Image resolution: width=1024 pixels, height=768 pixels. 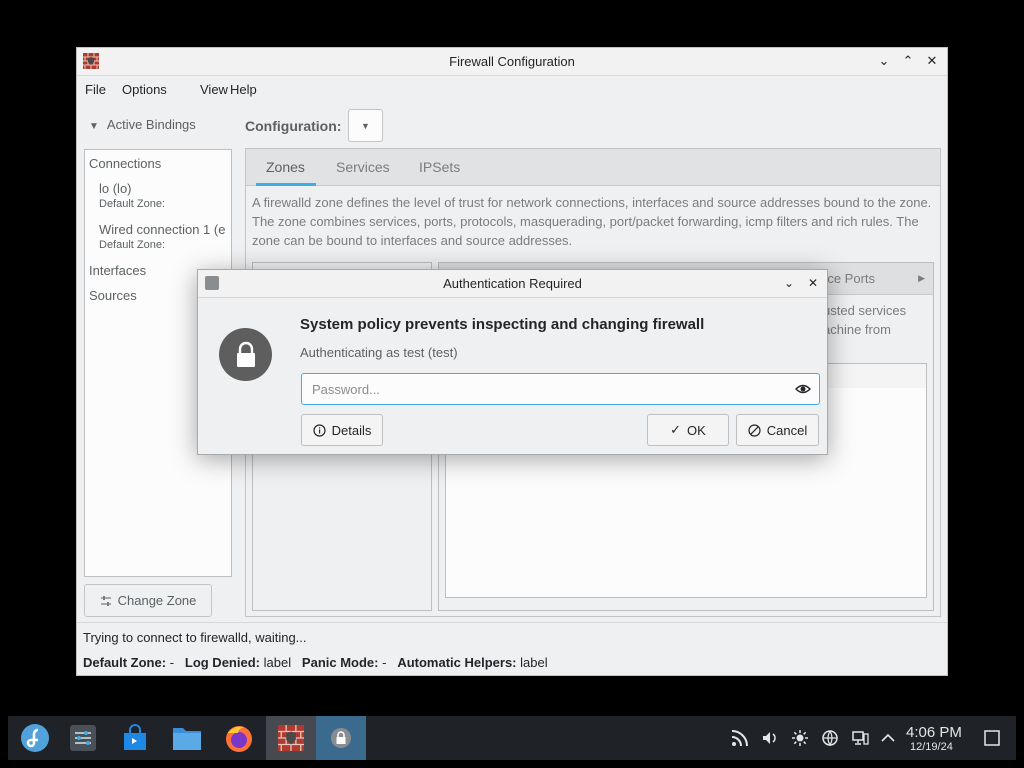 I want to click on store-bag-icon, so click(x=135, y=737).